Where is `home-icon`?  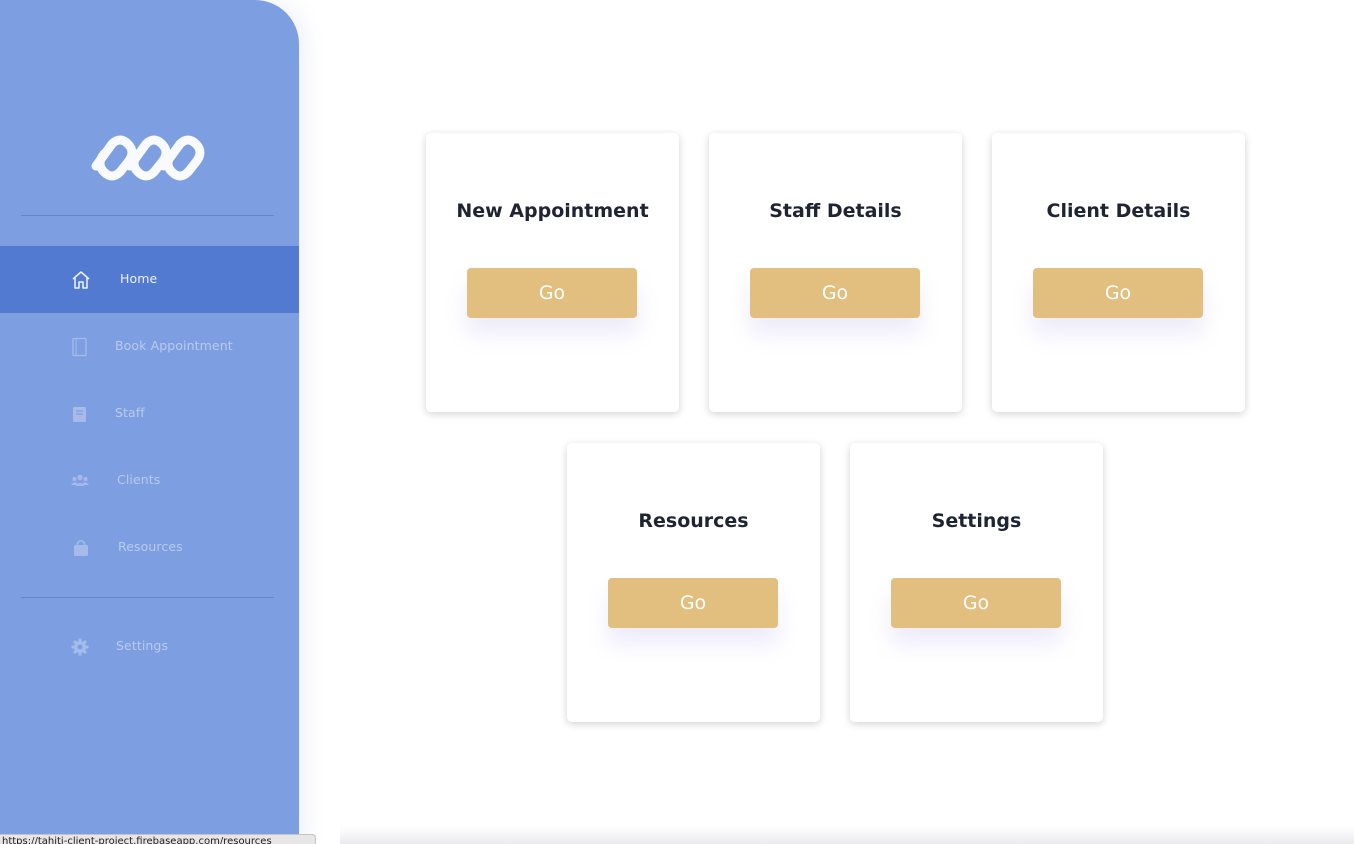
home-icon is located at coordinates (81, 280).